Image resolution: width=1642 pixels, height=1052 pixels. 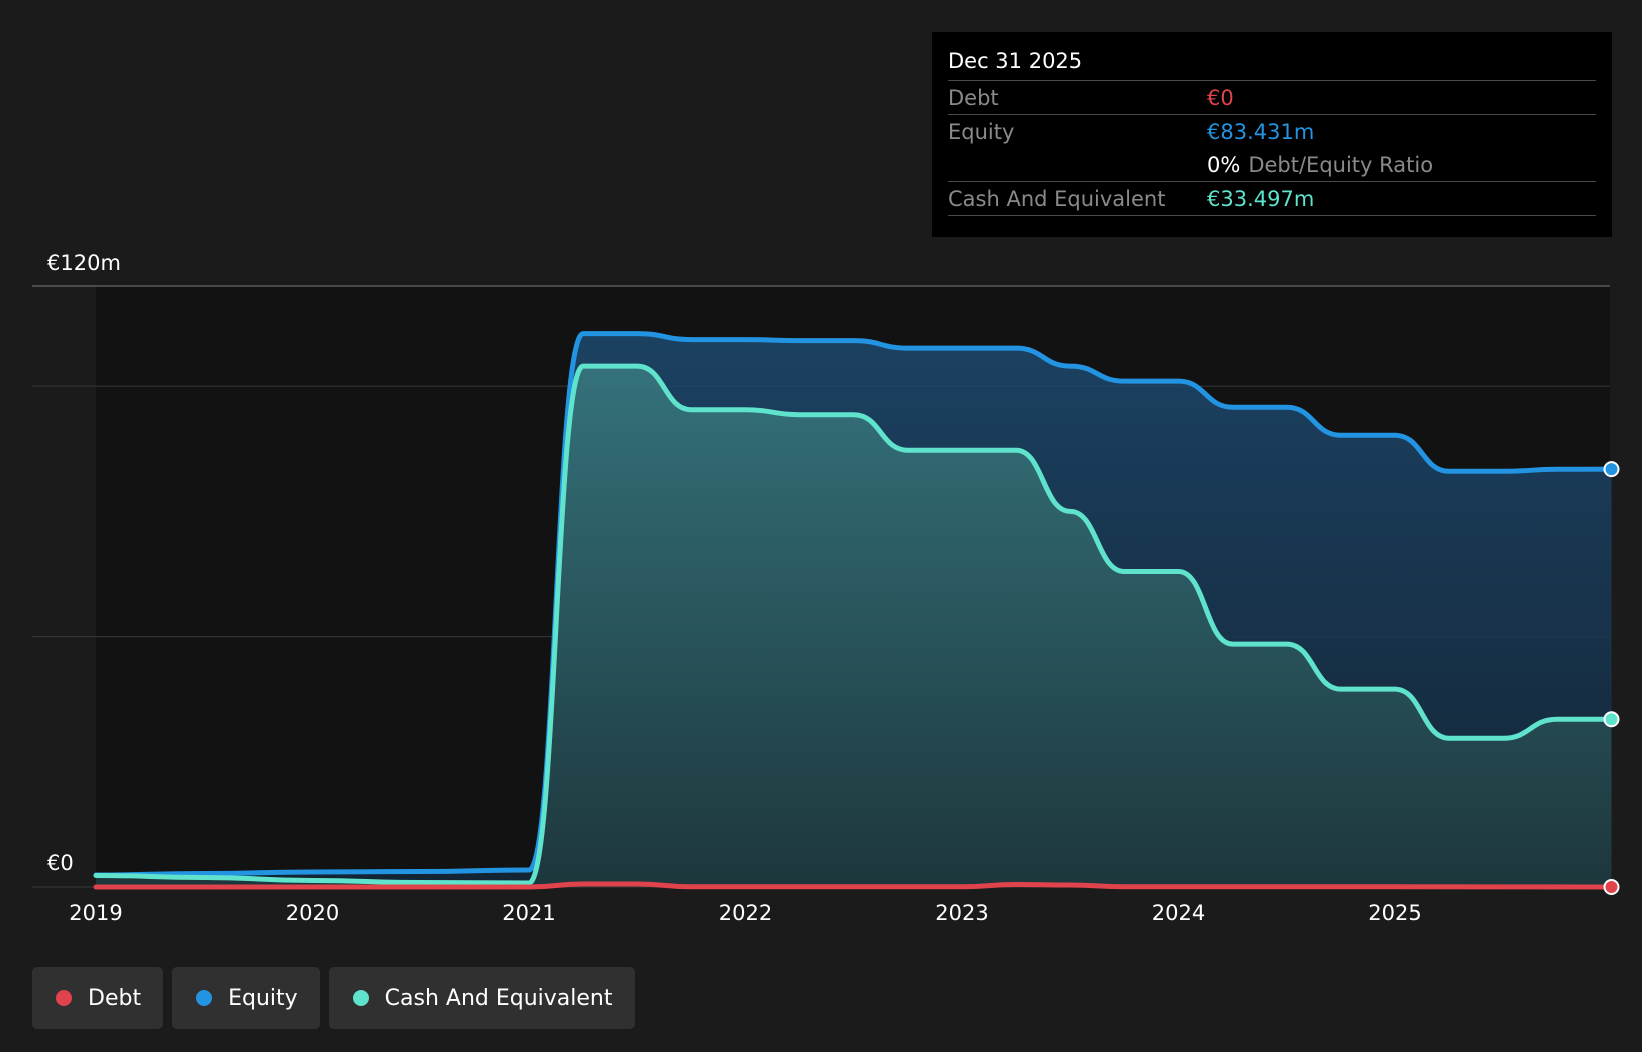 I want to click on tooltip-cash-label: Cash And Equivalent, so click(x=1057, y=198).